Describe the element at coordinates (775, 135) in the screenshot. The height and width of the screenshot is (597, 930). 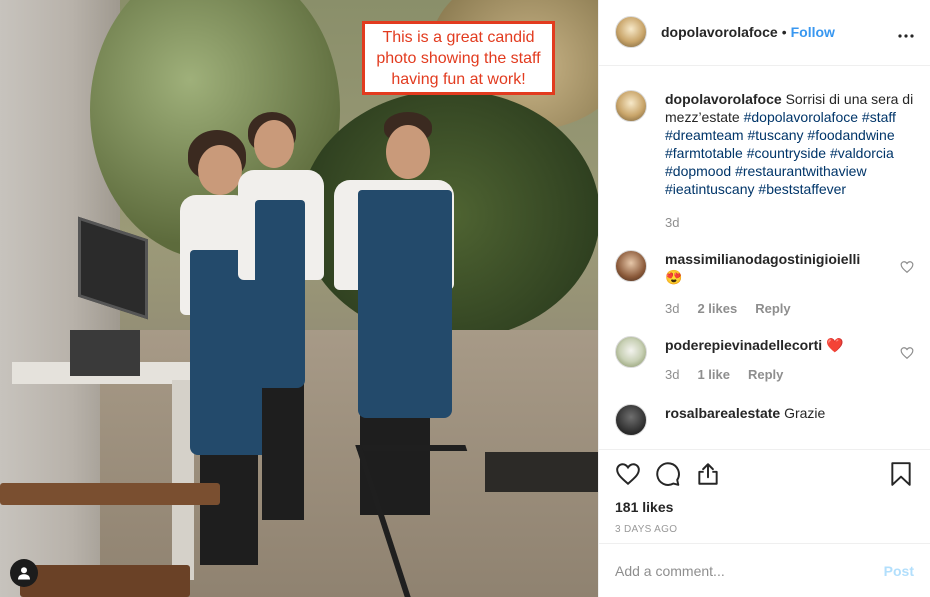
I see `hashtag-link: #tuscany` at that location.